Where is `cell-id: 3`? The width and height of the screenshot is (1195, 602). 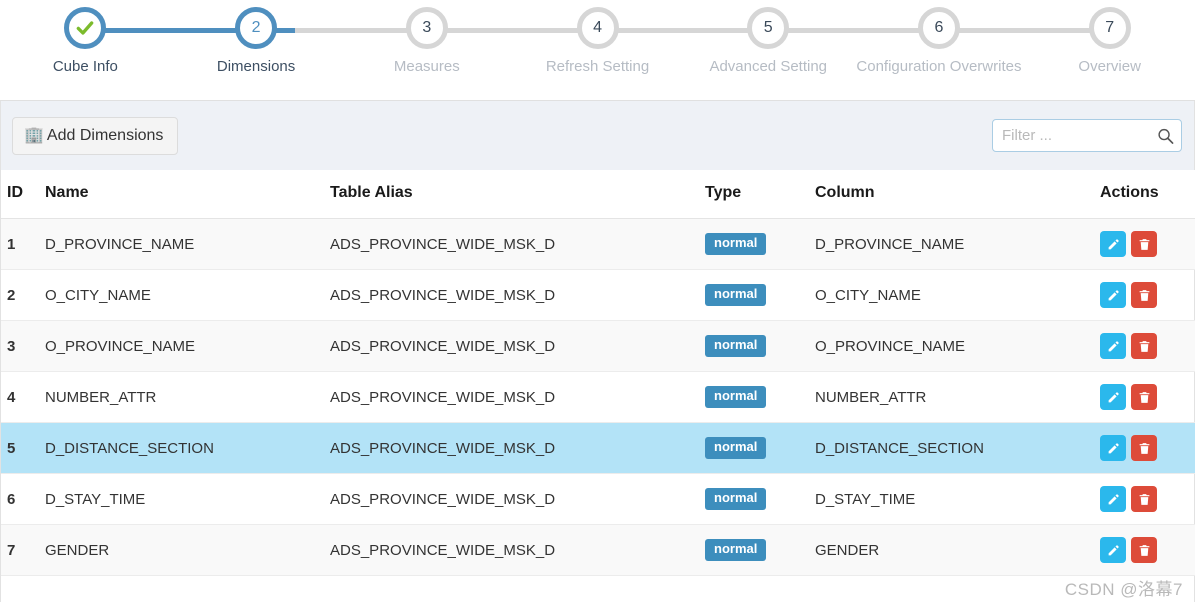 cell-id: 3 is located at coordinates (23, 346).